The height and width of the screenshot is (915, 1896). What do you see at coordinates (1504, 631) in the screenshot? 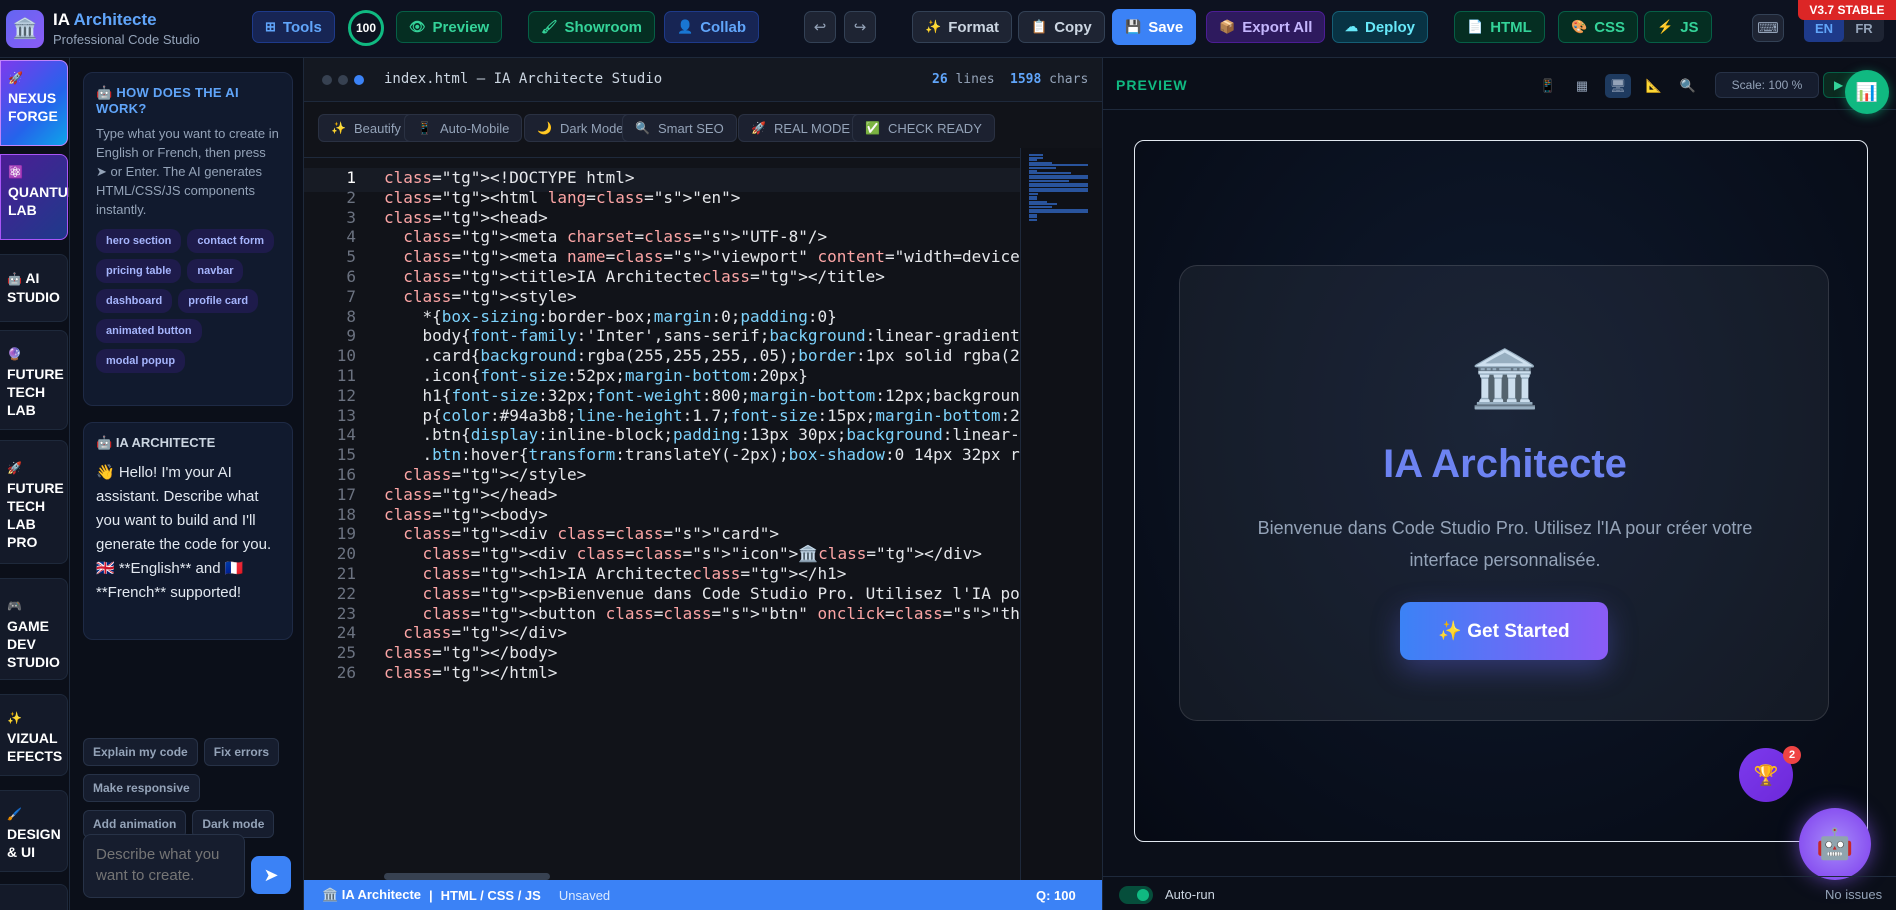
I see `get-started-button: ✨ Get Started` at bounding box center [1504, 631].